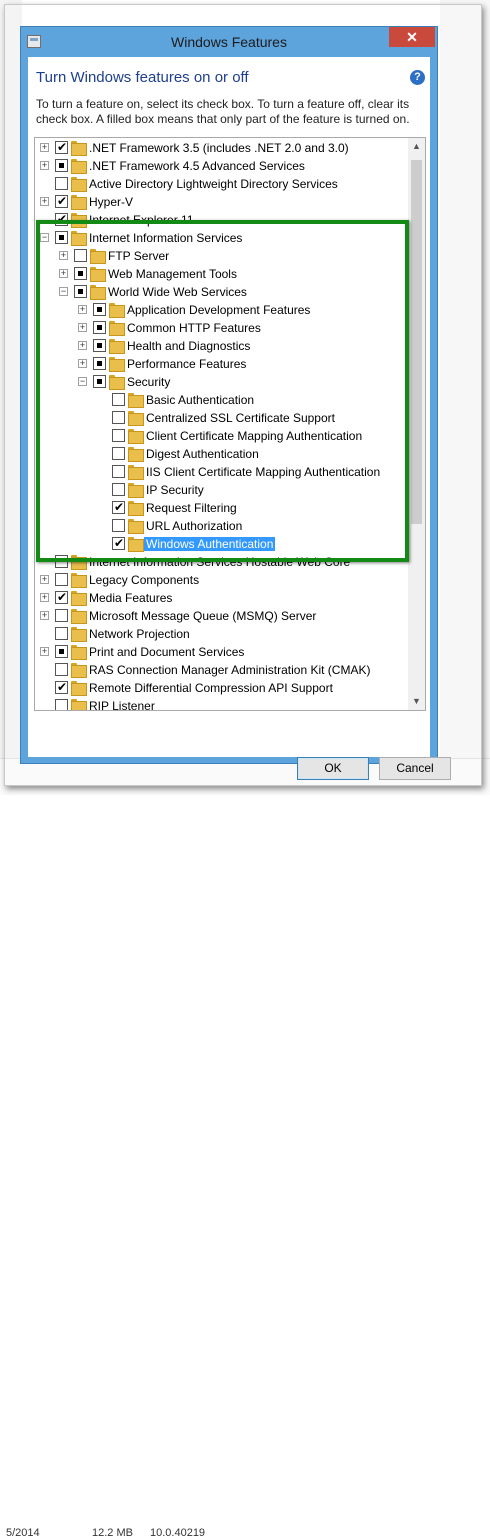  I want to click on feature-label: RIP Listener, so click(122, 705).